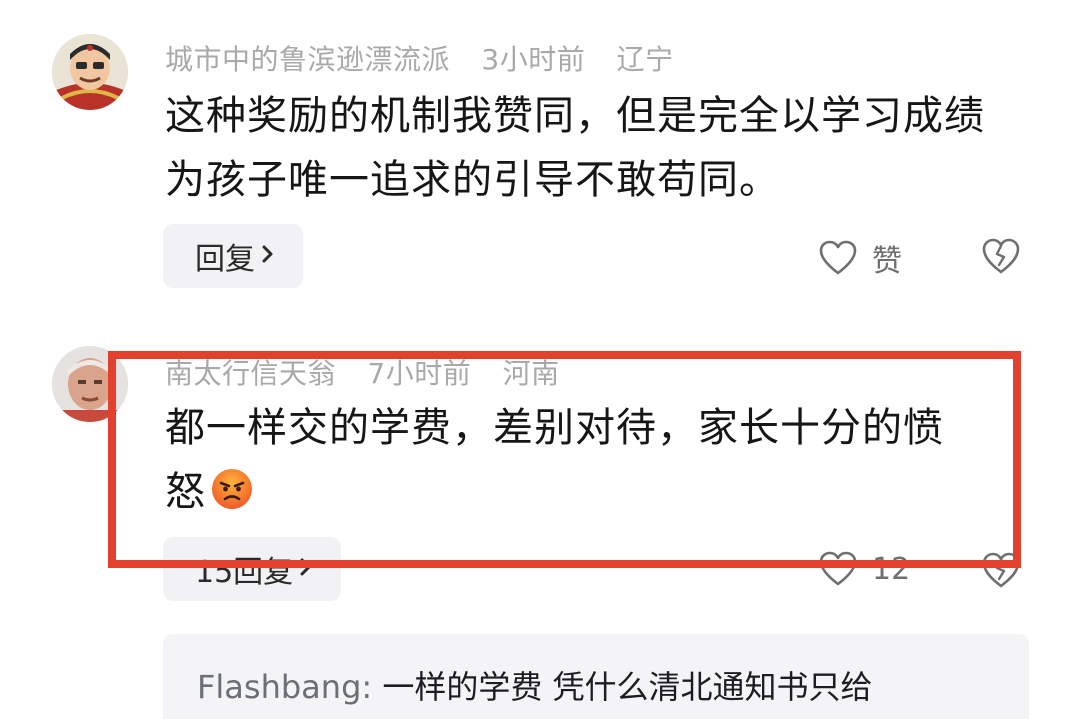 The width and height of the screenshot is (1080, 719). What do you see at coordinates (225, 259) in the screenshot?
I see `reply-label: 回复` at bounding box center [225, 259].